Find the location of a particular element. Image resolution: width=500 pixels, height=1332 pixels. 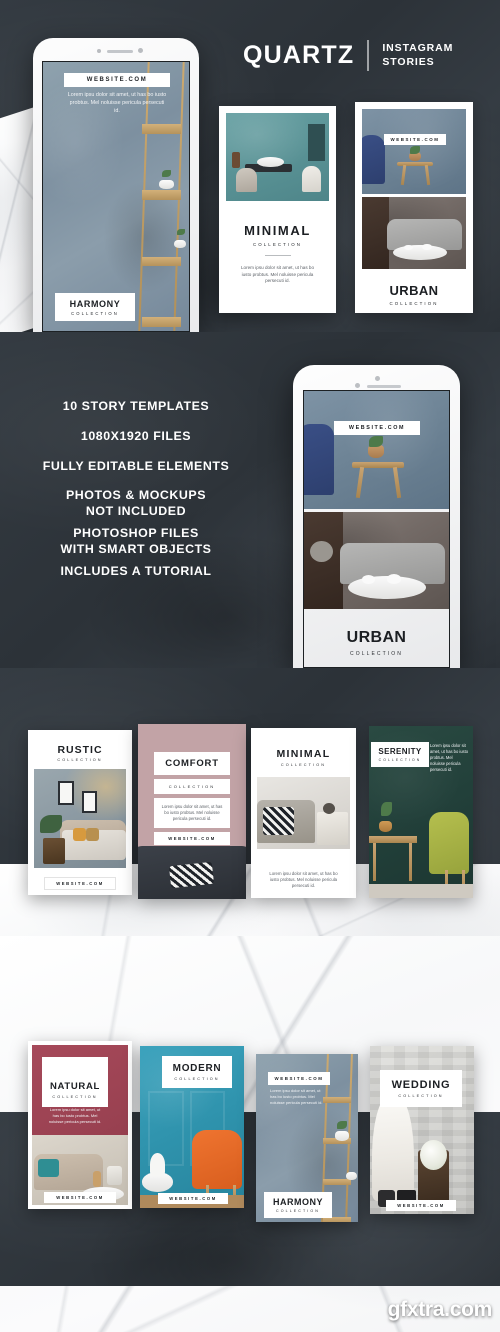

story-photo-urban-top: WEBSITE.COM is located at coordinates (376, 450).